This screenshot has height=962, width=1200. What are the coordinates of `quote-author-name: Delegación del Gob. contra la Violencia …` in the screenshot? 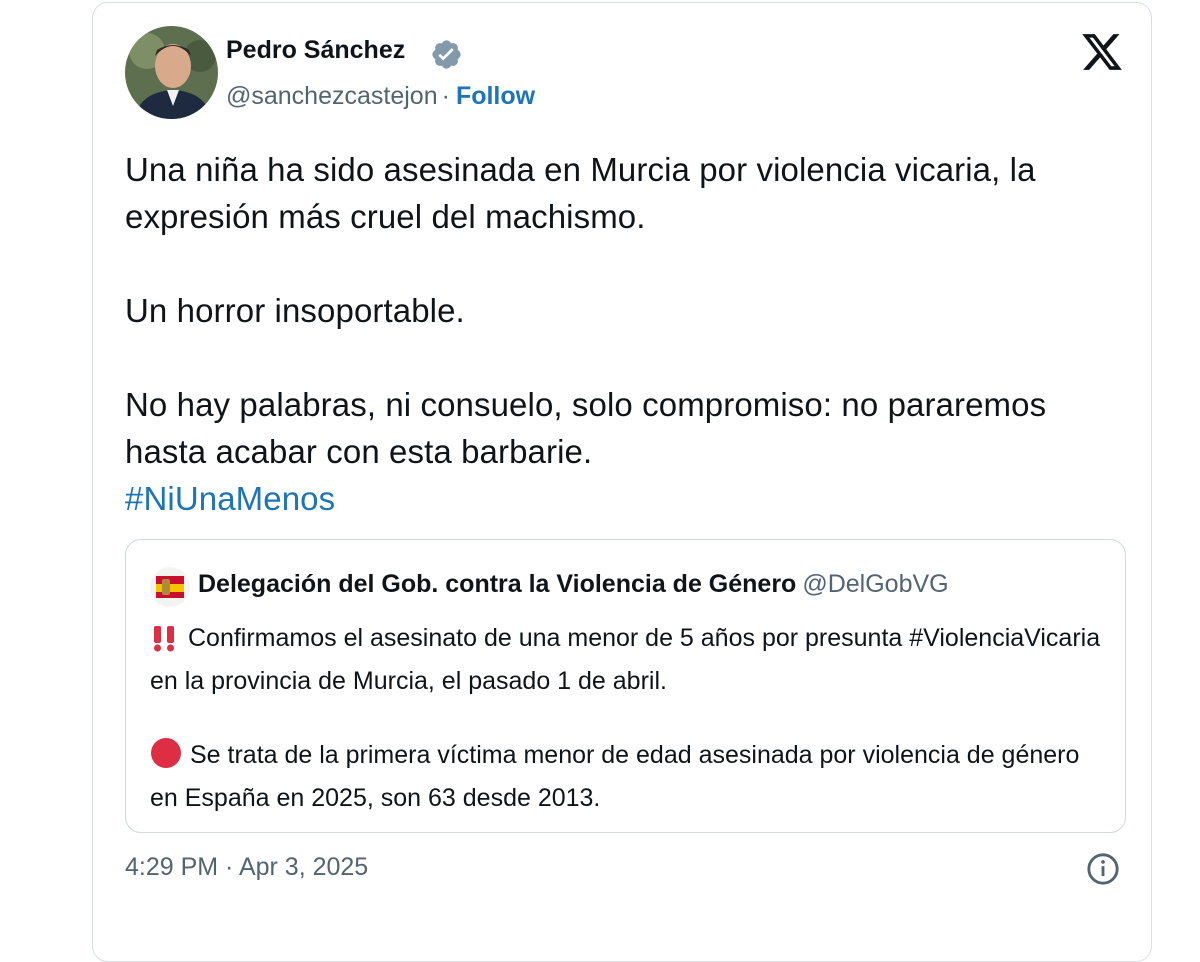 It's located at (497, 584).